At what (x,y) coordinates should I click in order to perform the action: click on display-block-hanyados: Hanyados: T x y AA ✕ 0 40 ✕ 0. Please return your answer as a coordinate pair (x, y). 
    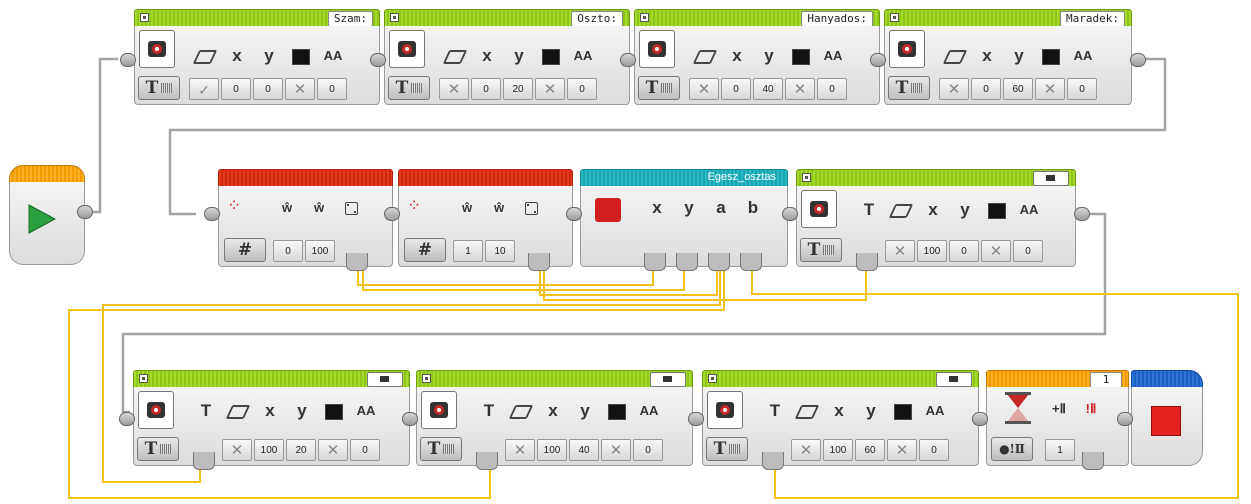
    Looking at the image, I should click on (750, 57).